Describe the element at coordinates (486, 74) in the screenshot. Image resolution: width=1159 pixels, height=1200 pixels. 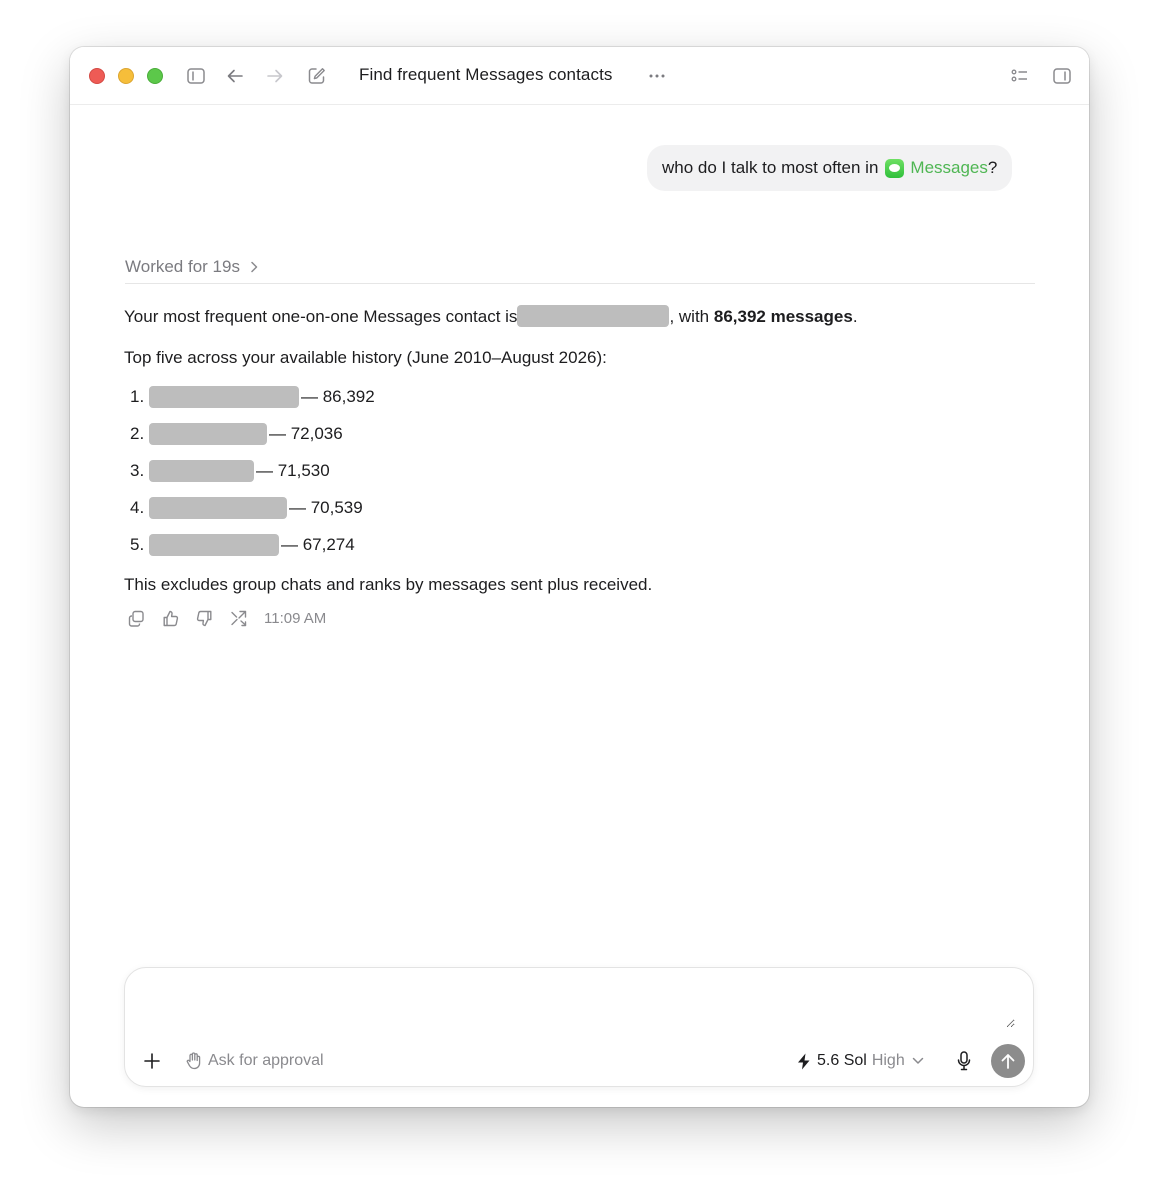
I see `window-title: Find frequent Messages contacts` at that location.